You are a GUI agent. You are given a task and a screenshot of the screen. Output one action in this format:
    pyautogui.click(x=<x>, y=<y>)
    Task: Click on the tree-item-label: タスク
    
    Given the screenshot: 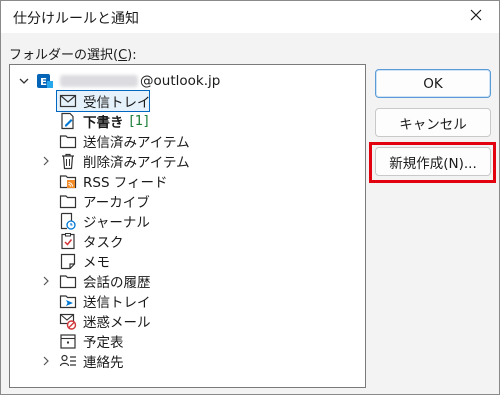 What is the action you would take?
    pyautogui.click(x=103, y=243)
    